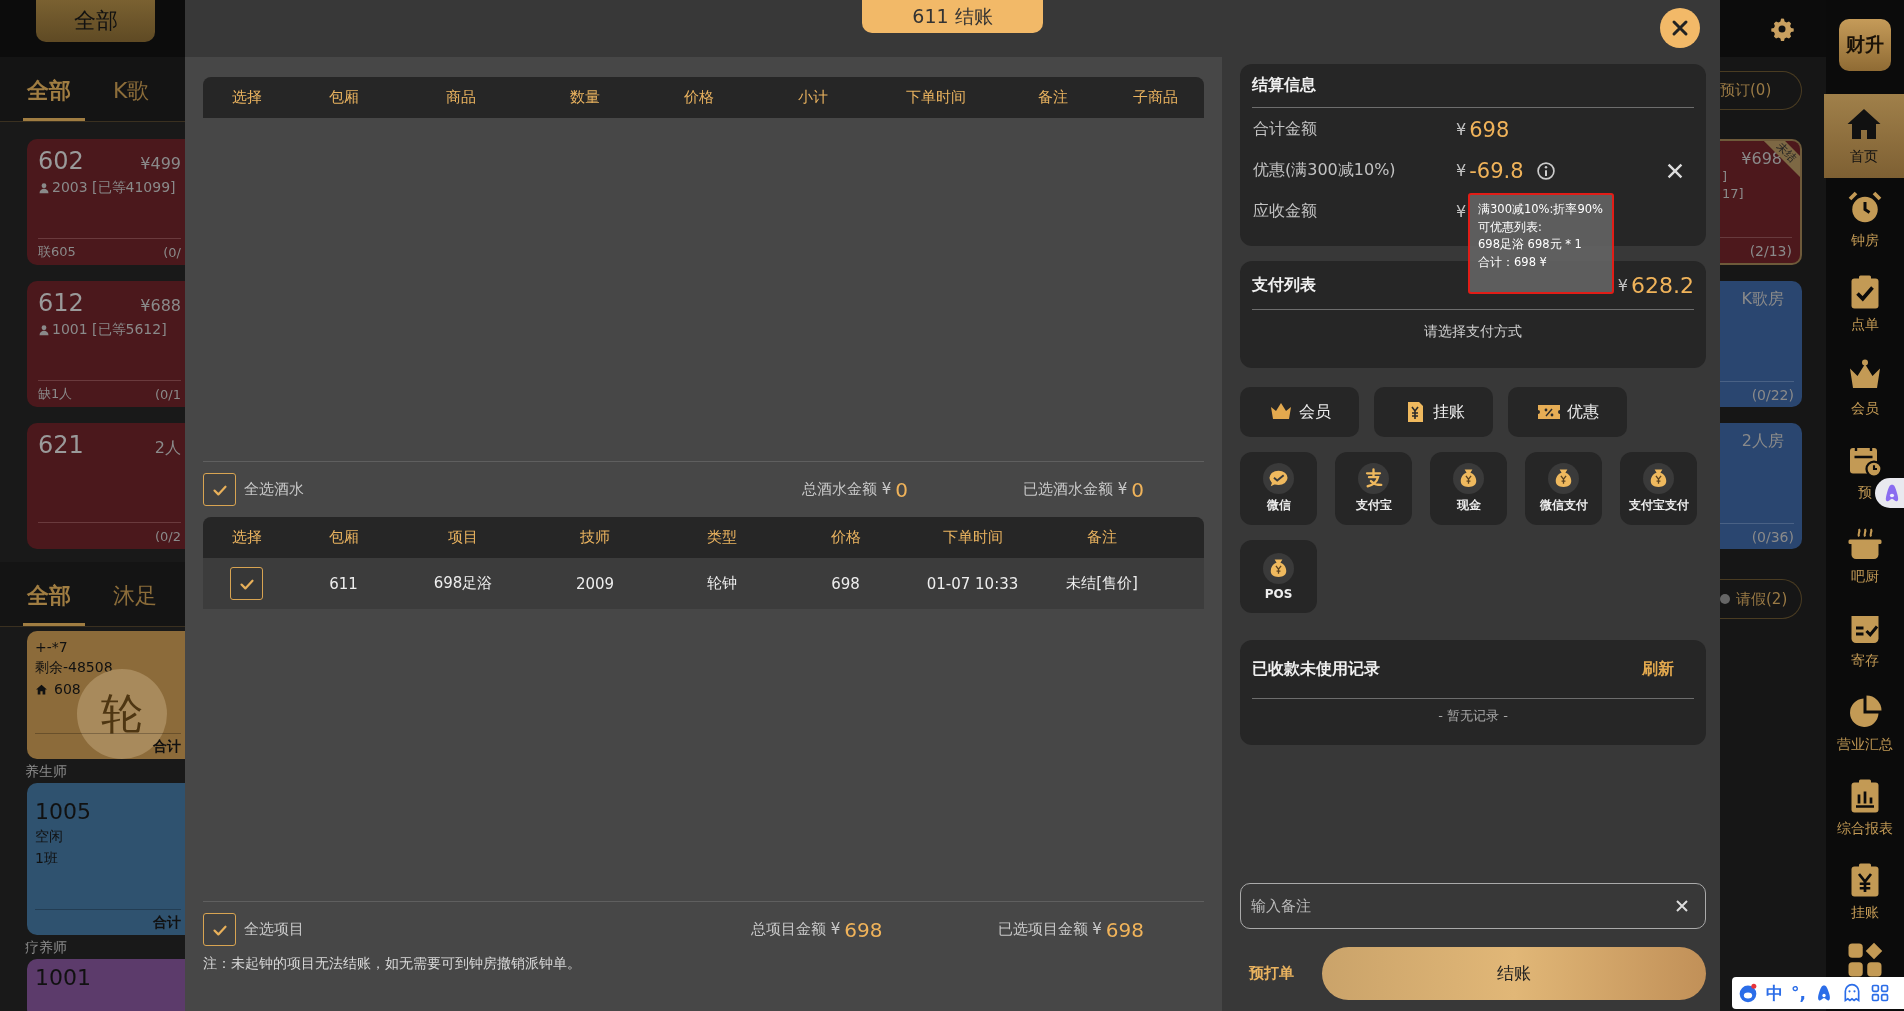 The width and height of the screenshot is (1904, 1011). What do you see at coordinates (1155, 97) in the screenshot?
I see `column-header: 子商品` at bounding box center [1155, 97].